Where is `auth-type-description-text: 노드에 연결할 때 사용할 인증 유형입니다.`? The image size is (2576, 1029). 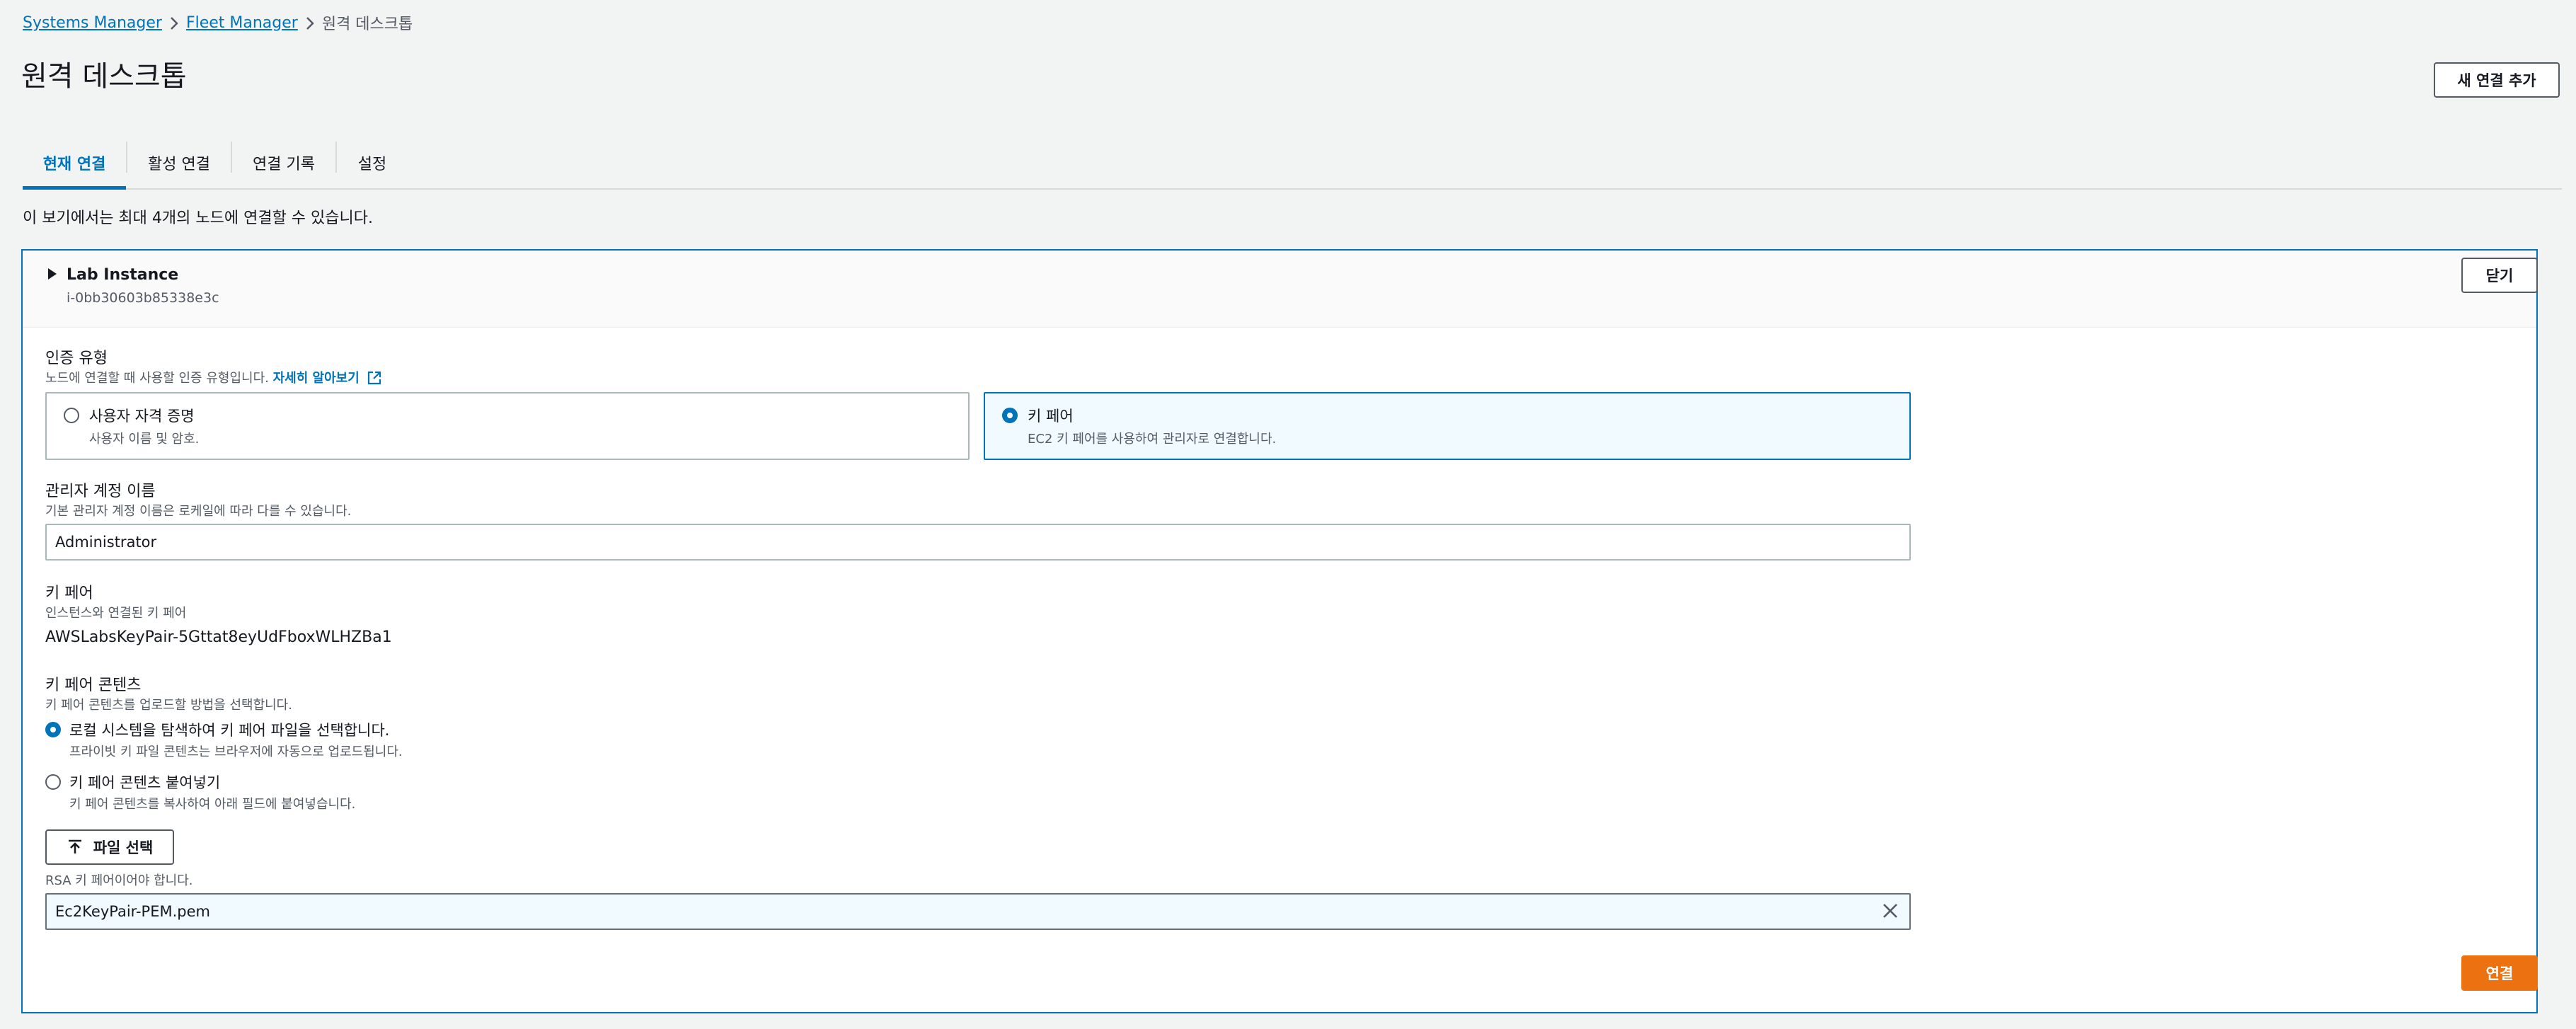 auth-type-description-text: 노드에 연결할 때 사용할 인증 유형입니다. is located at coordinates (157, 378).